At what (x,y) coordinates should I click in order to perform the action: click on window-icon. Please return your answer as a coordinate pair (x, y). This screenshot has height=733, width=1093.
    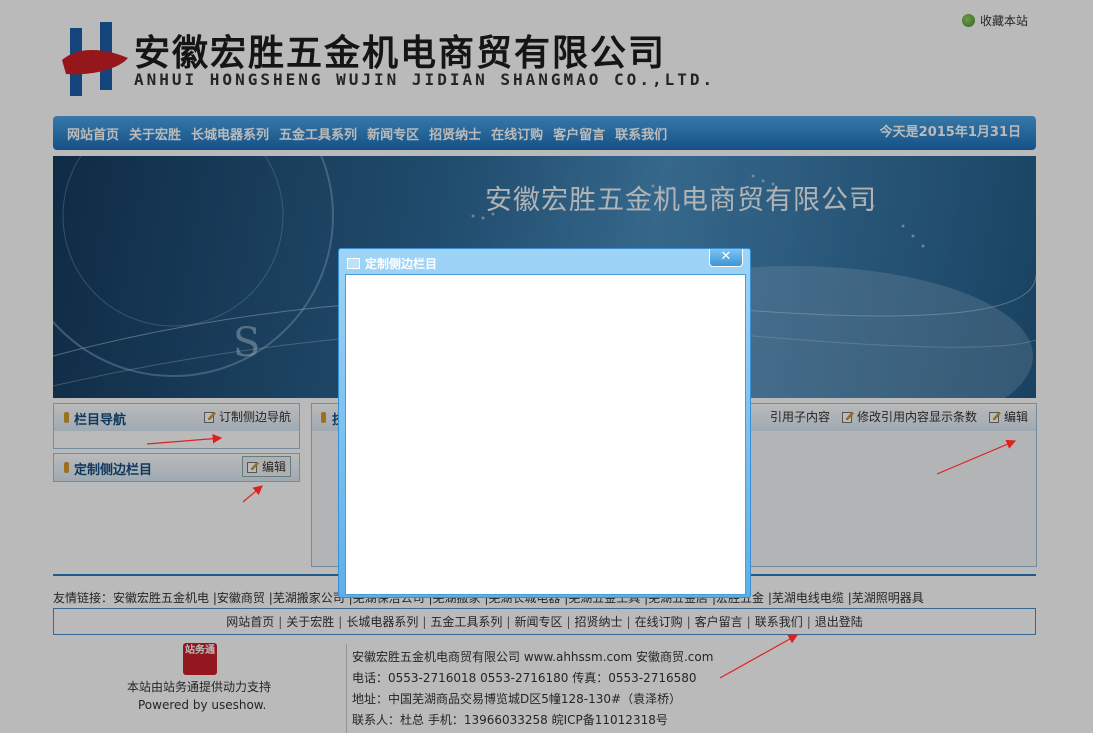
    Looking at the image, I should click on (353, 263).